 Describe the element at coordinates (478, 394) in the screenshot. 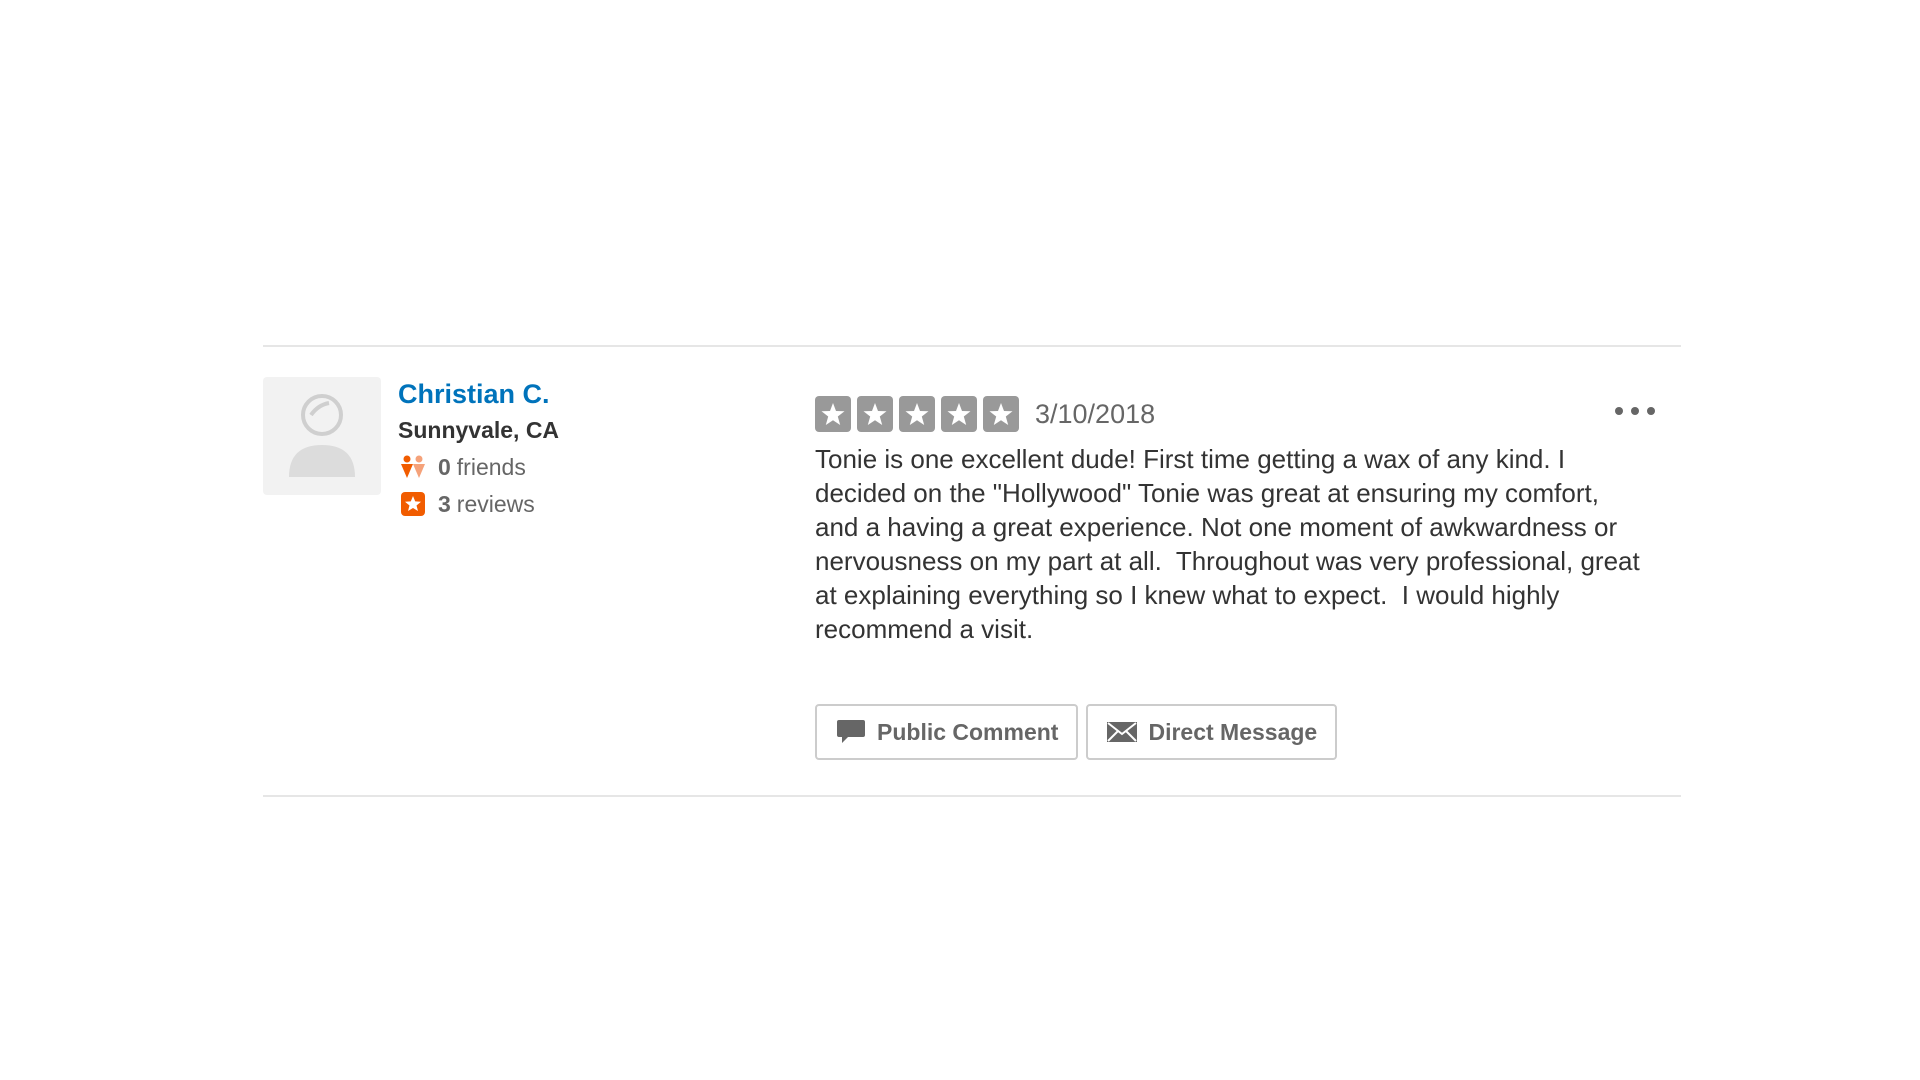

I see `user-name-link: Christian C.` at that location.